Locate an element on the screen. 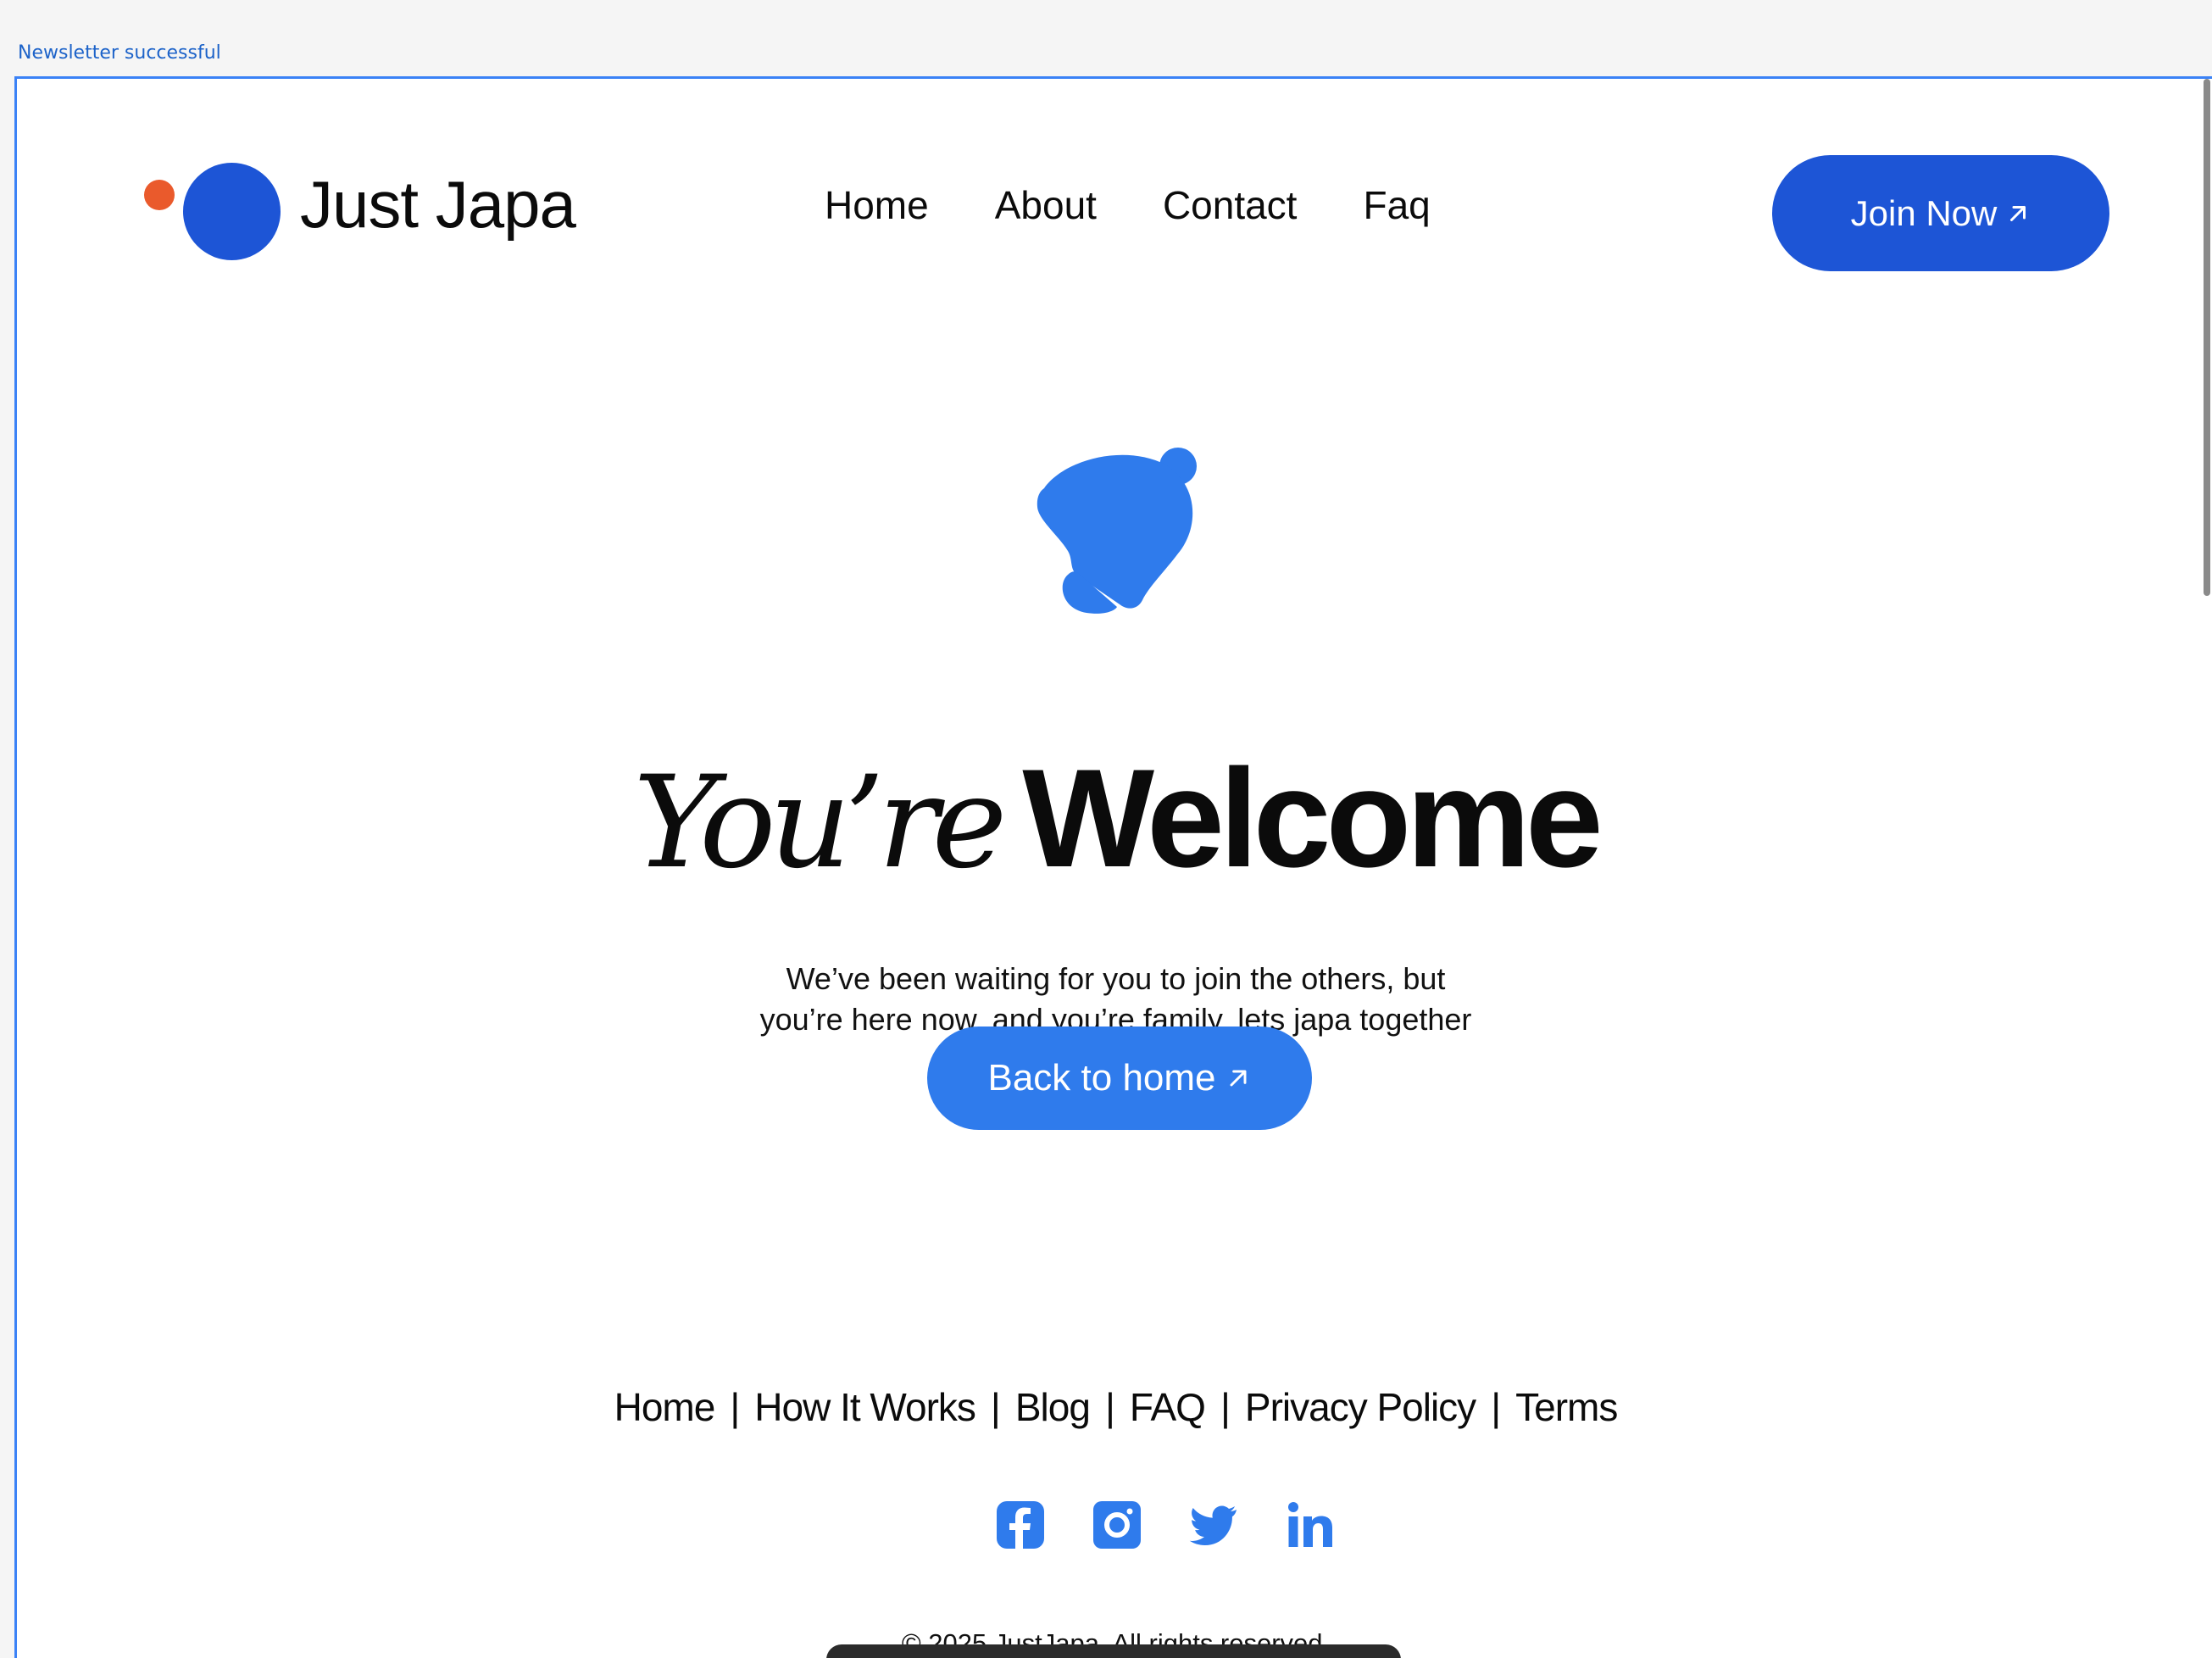 This screenshot has height=1658, width=2212. join-now-button: Join Now is located at coordinates (1940, 213).